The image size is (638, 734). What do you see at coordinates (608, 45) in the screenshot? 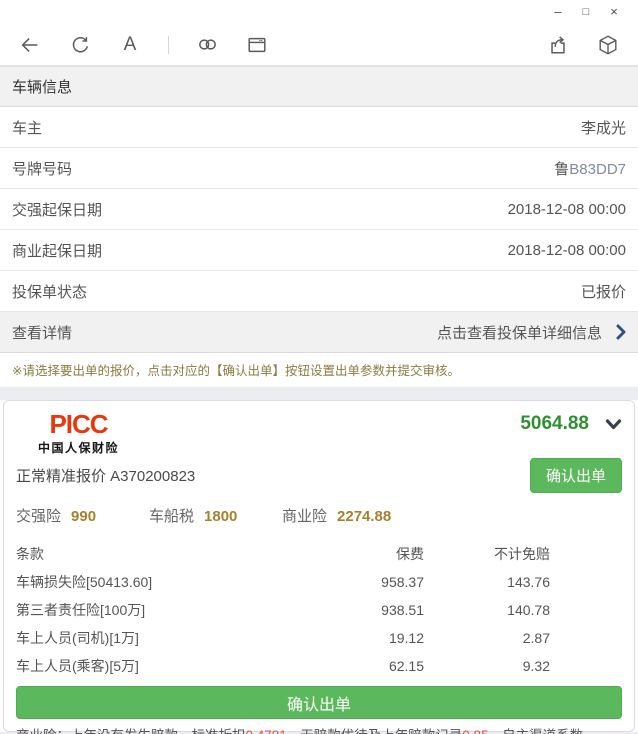
I see `package-cube-icon` at bounding box center [608, 45].